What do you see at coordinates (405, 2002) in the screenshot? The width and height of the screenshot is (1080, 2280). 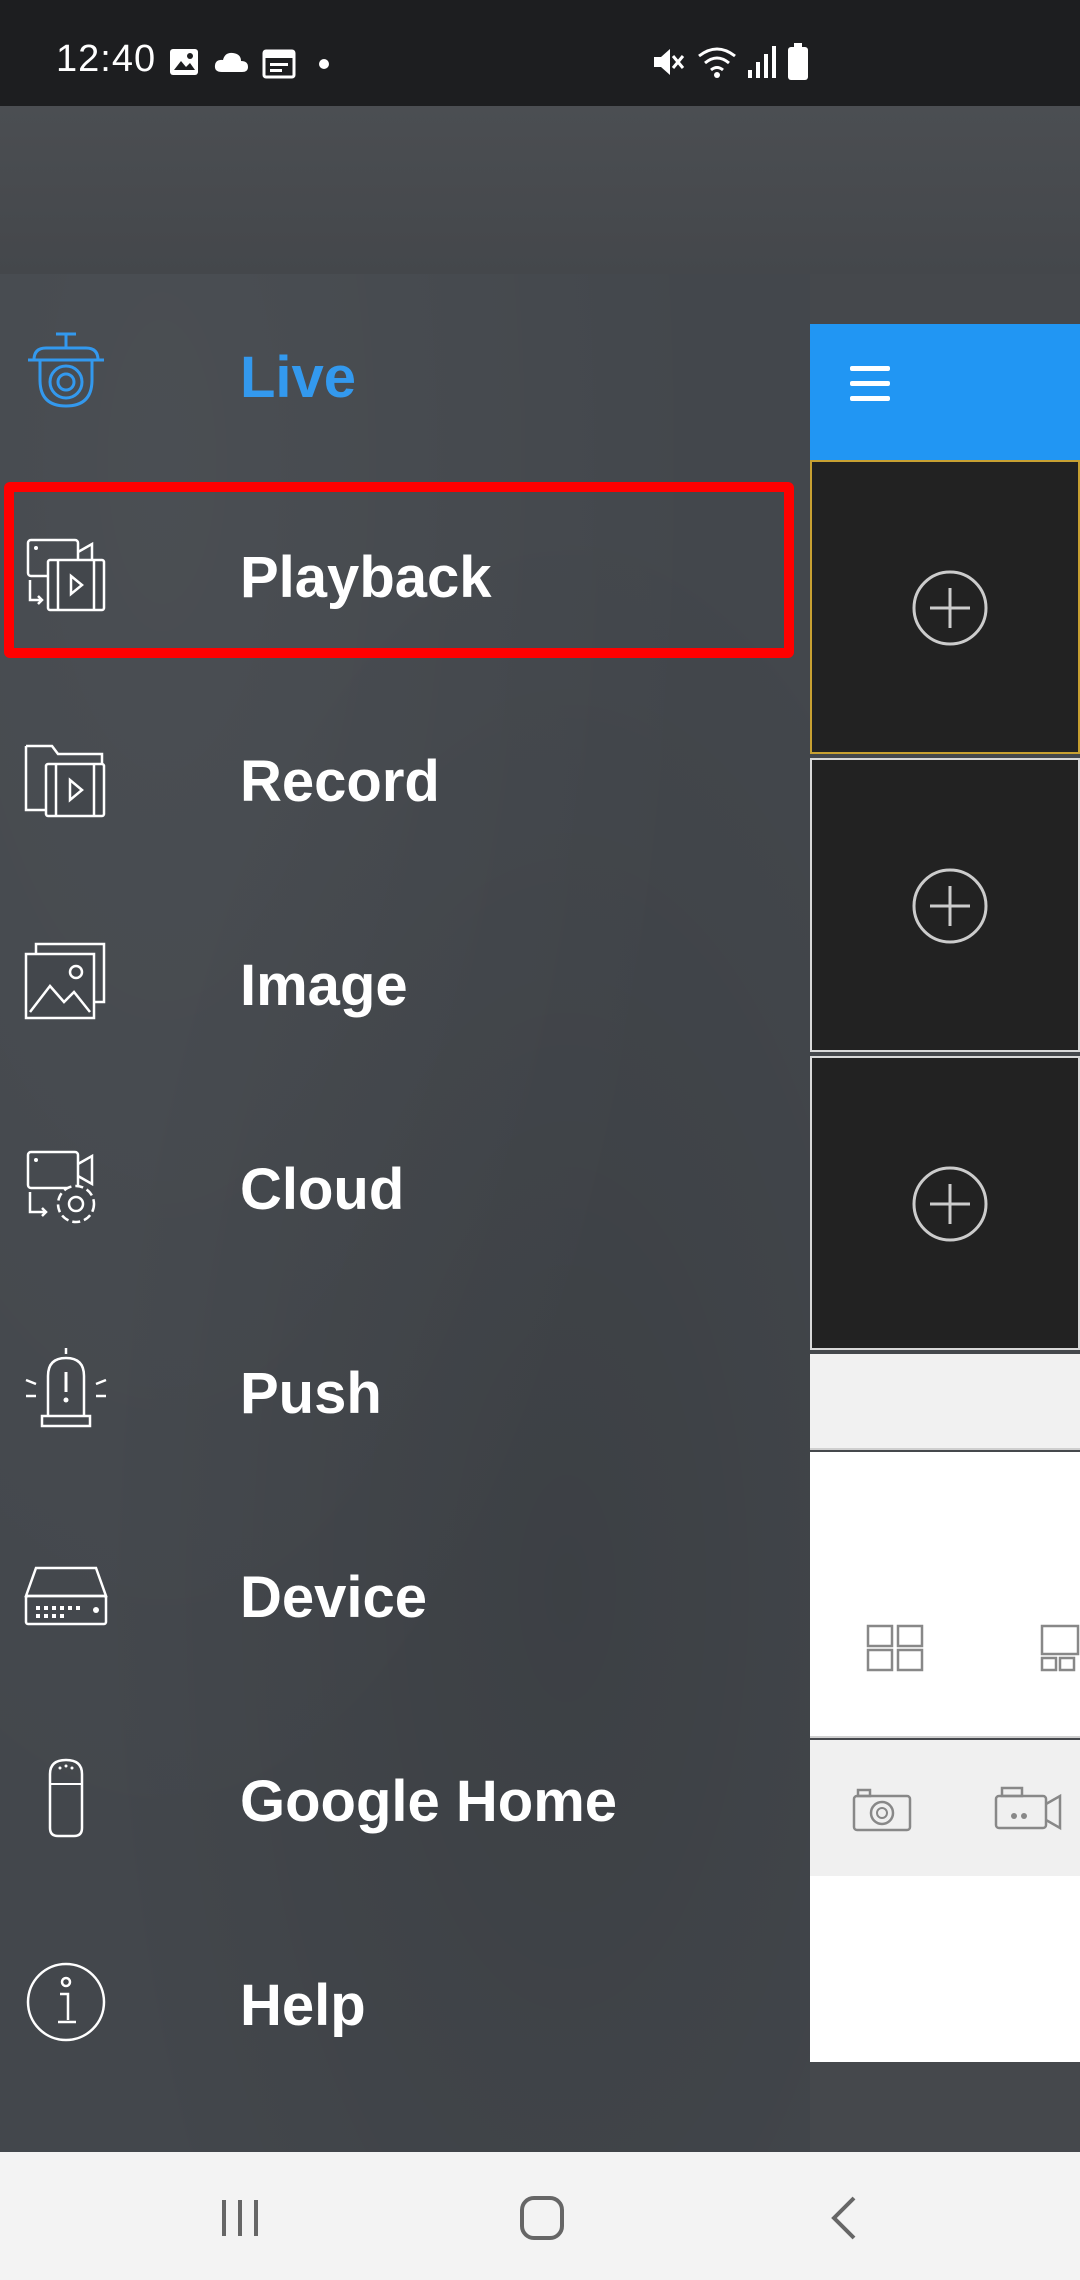 I see `drawer-item-help: Help` at bounding box center [405, 2002].